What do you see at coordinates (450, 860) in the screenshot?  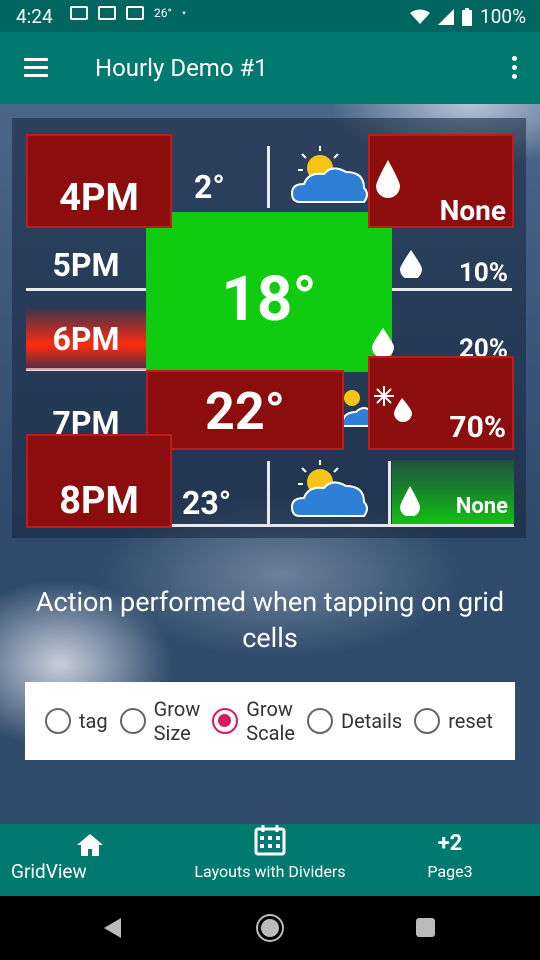 I see `nav-item-page3: +2 Page3` at bounding box center [450, 860].